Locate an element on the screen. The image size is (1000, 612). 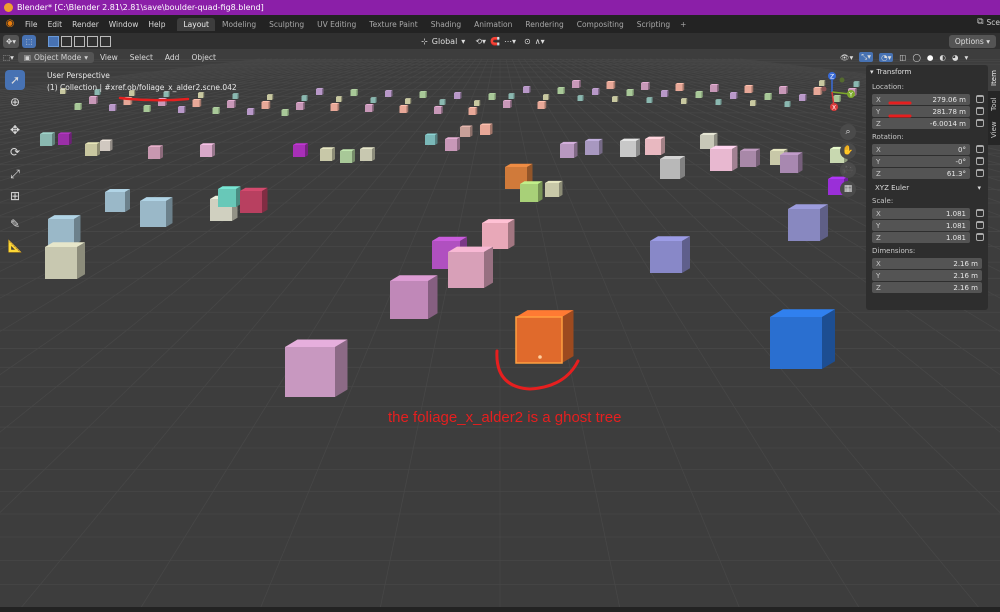
mode-intersect-icon is located at coordinates (106, 41).